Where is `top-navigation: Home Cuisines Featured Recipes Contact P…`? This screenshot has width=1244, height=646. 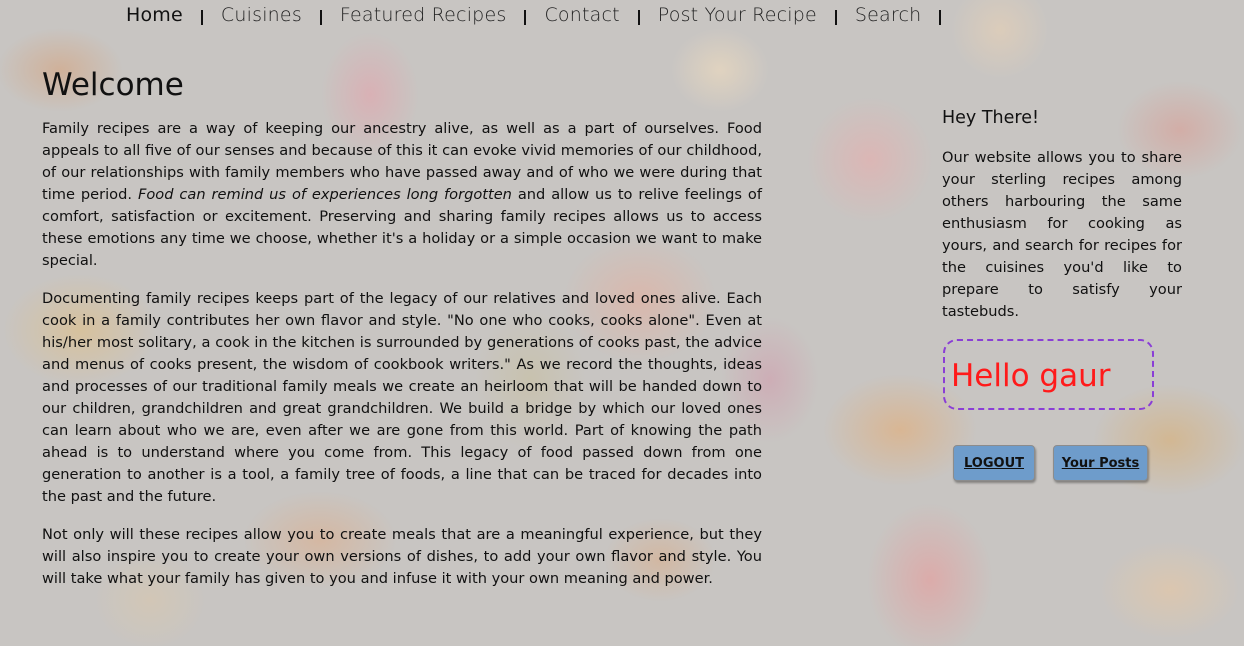 top-navigation: Home Cuisines Featured Recipes Contact P… is located at coordinates (525, 15).